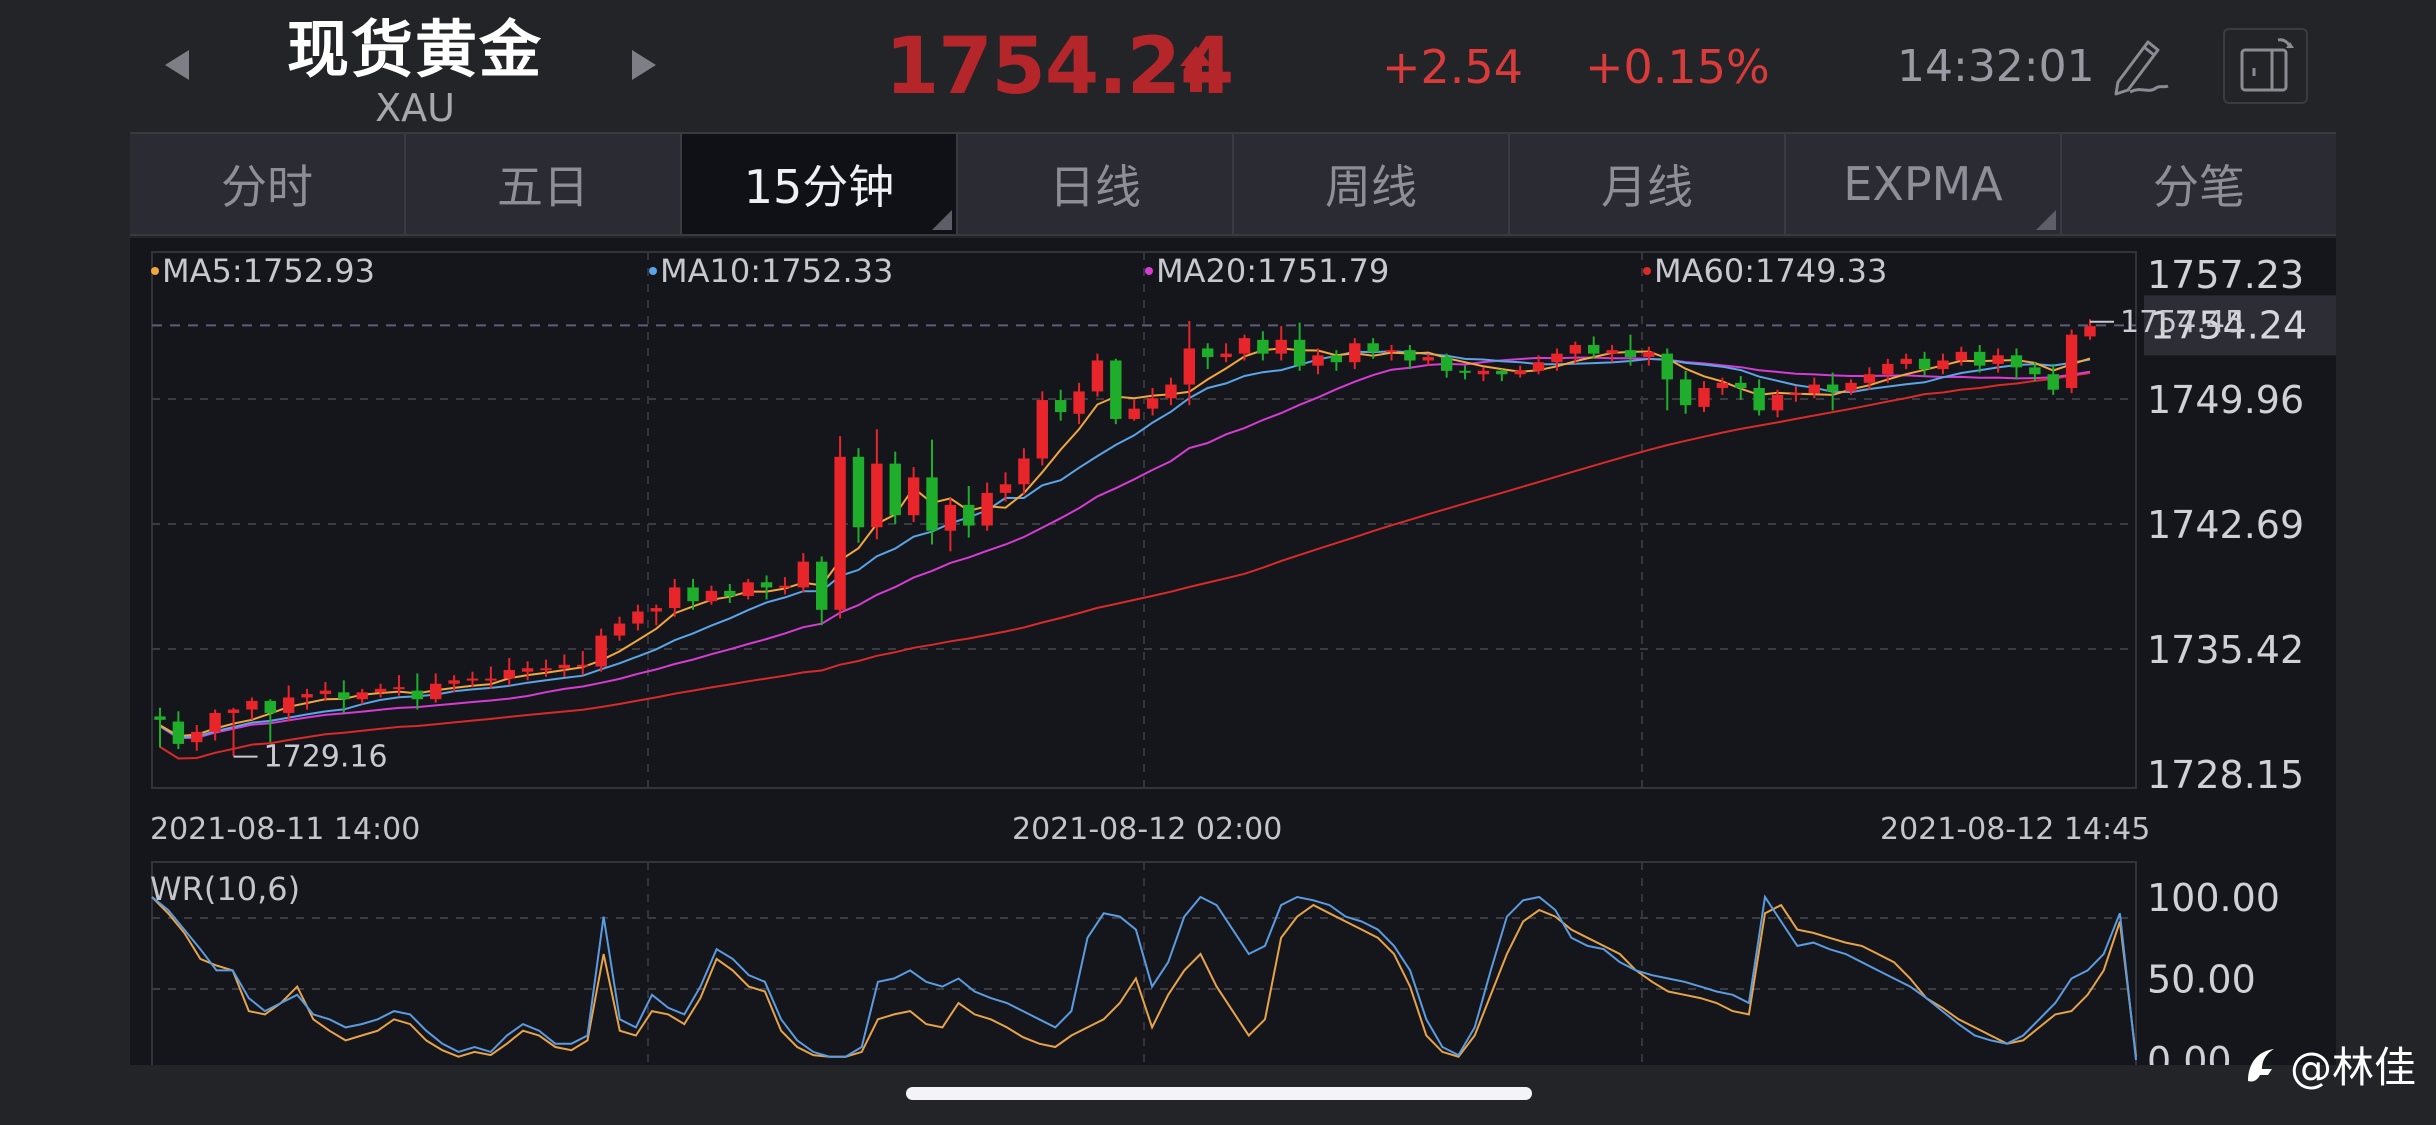 The height and width of the screenshot is (1125, 2436). I want to click on rotate-screen-icon, so click(2267, 65).